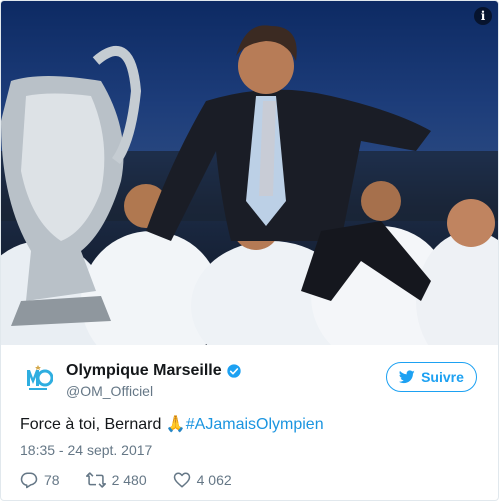  I want to click on tweet-body: Force à toi, Bernard, so click(93, 424).